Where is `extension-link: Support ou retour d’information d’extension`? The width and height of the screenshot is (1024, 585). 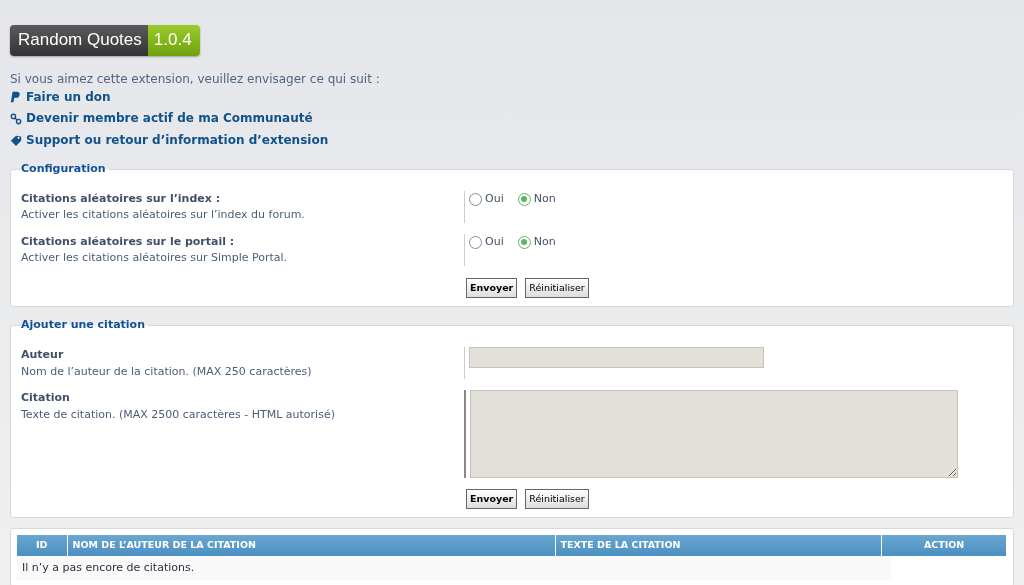
extension-link: Support ou retour d’information d’extension is located at coordinates (169, 140).